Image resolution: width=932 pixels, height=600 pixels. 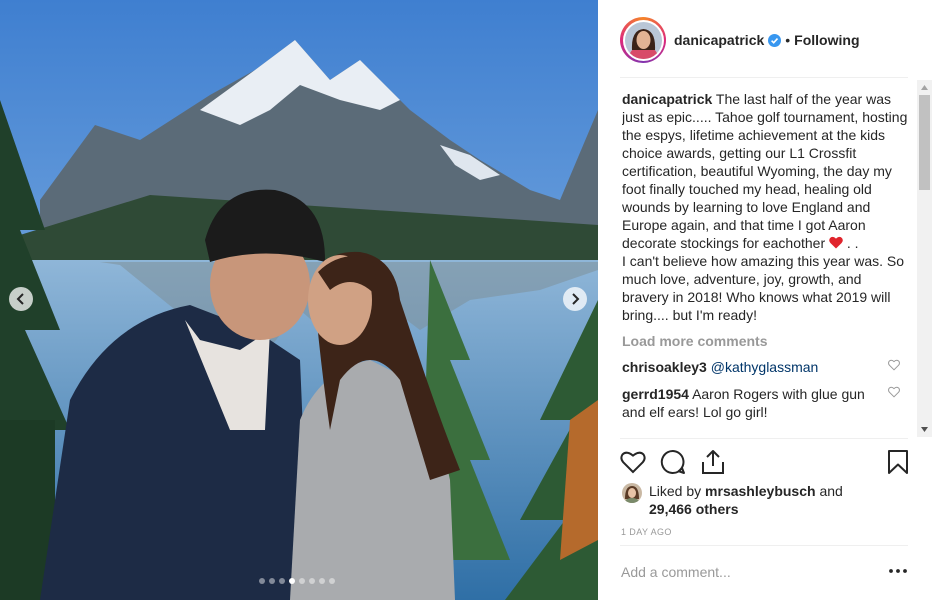 I want to click on comment-username: chrisoakley3, so click(x=664, y=367).